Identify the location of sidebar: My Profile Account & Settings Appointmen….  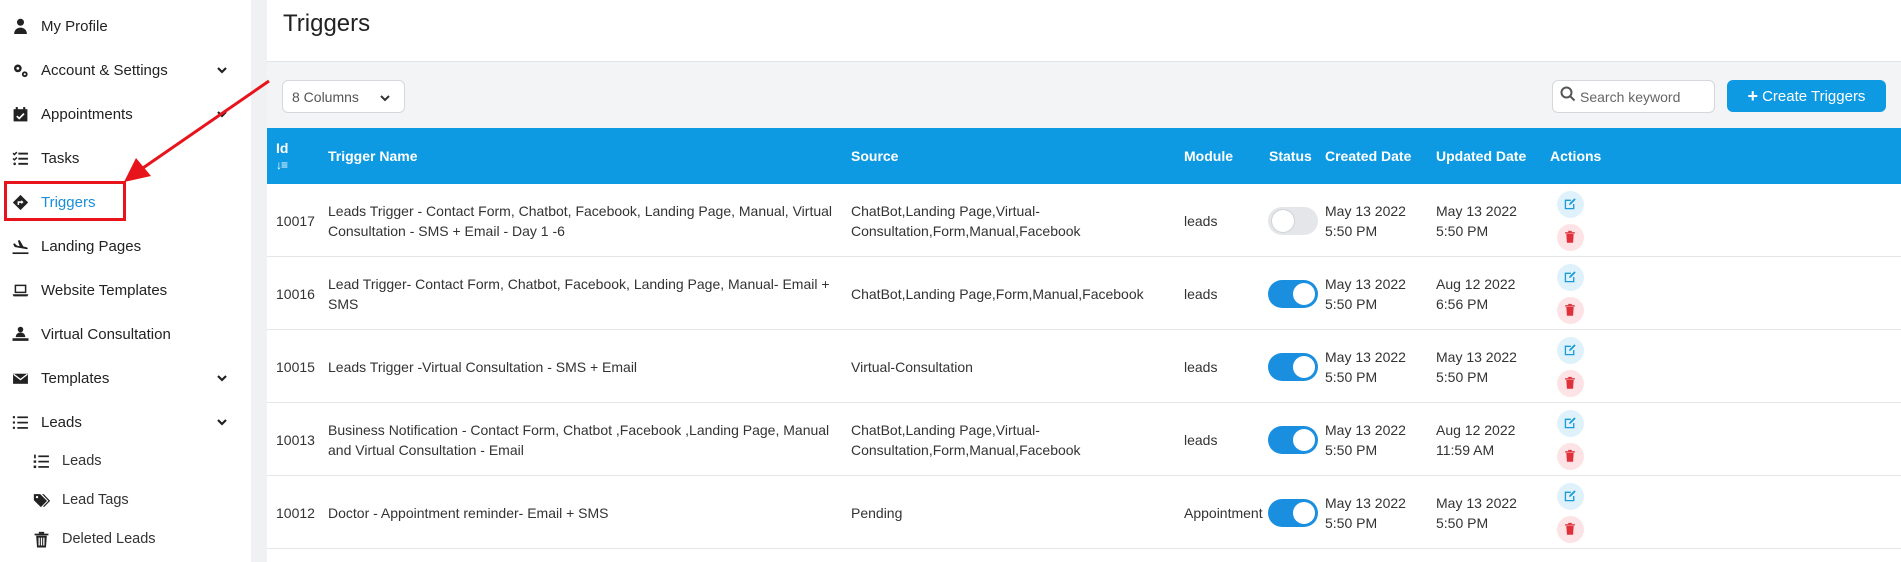
(125, 281).